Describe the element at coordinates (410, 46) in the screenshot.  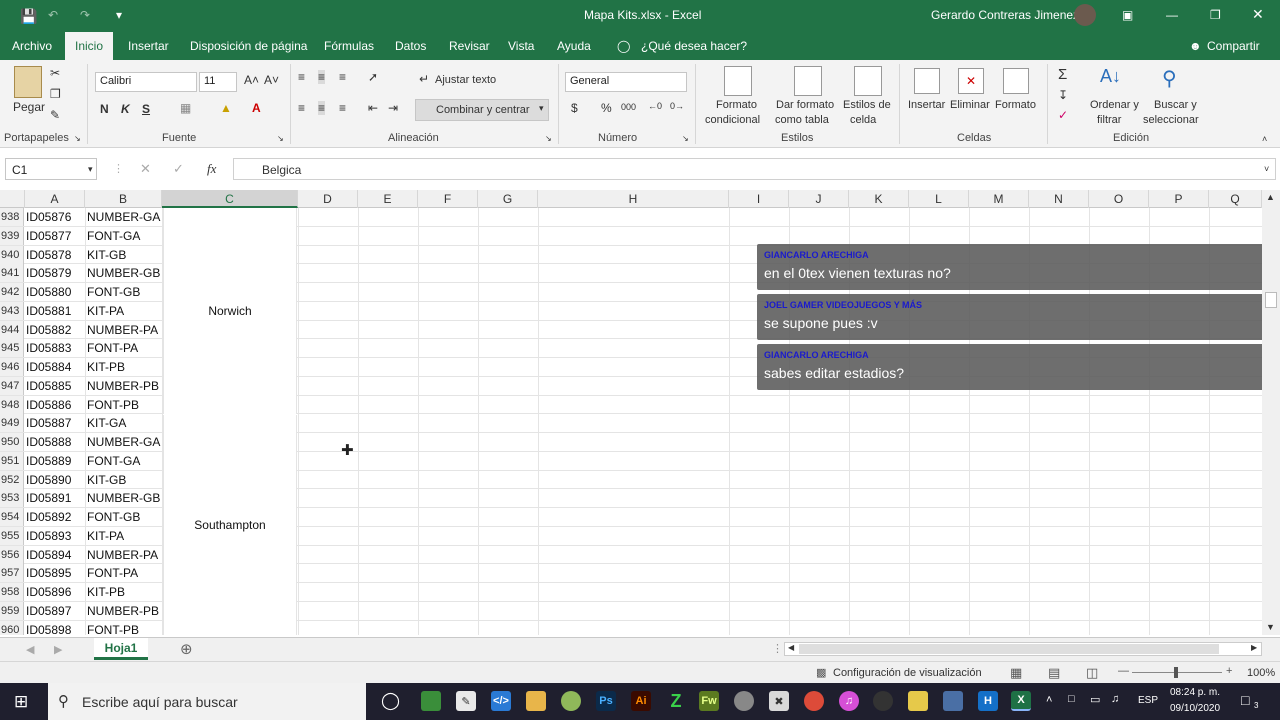
I see `tab-datos: Datos` at that location.